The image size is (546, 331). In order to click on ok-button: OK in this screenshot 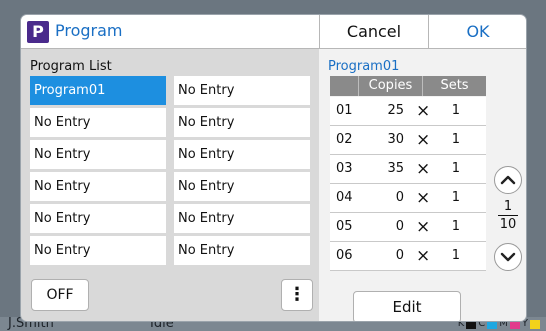, I will do `click(477, 31)`.